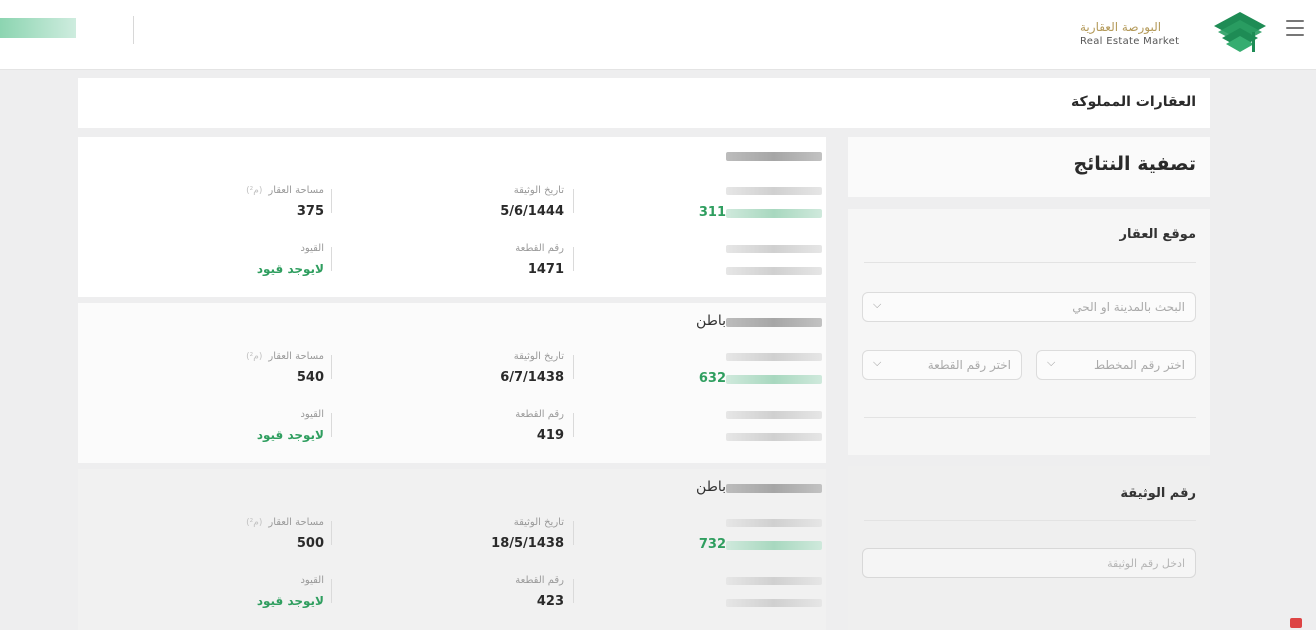 The height and width of the screenshot is (630, 1316). I want to click on plot-number-value: 419, so click(550, 435).